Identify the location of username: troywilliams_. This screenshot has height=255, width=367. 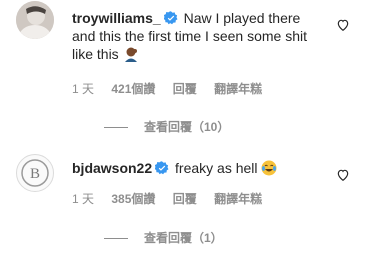
(116, 18).